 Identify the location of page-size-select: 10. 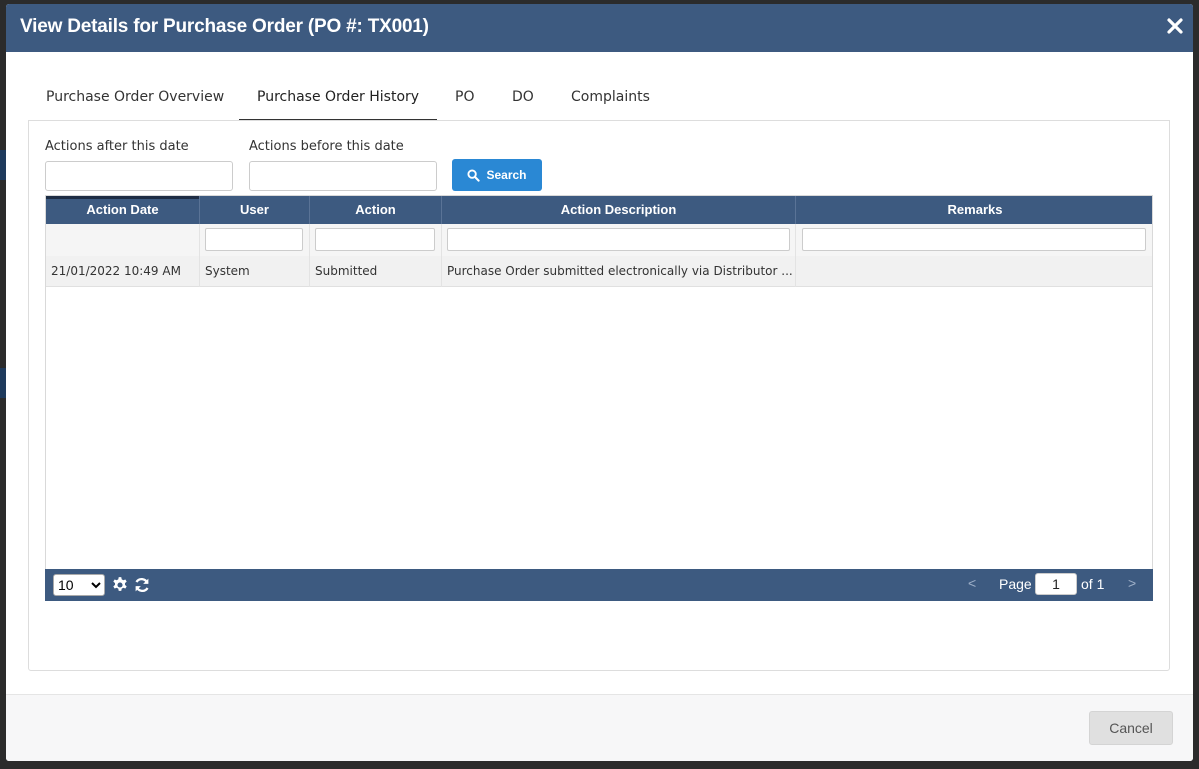
(79, 585).